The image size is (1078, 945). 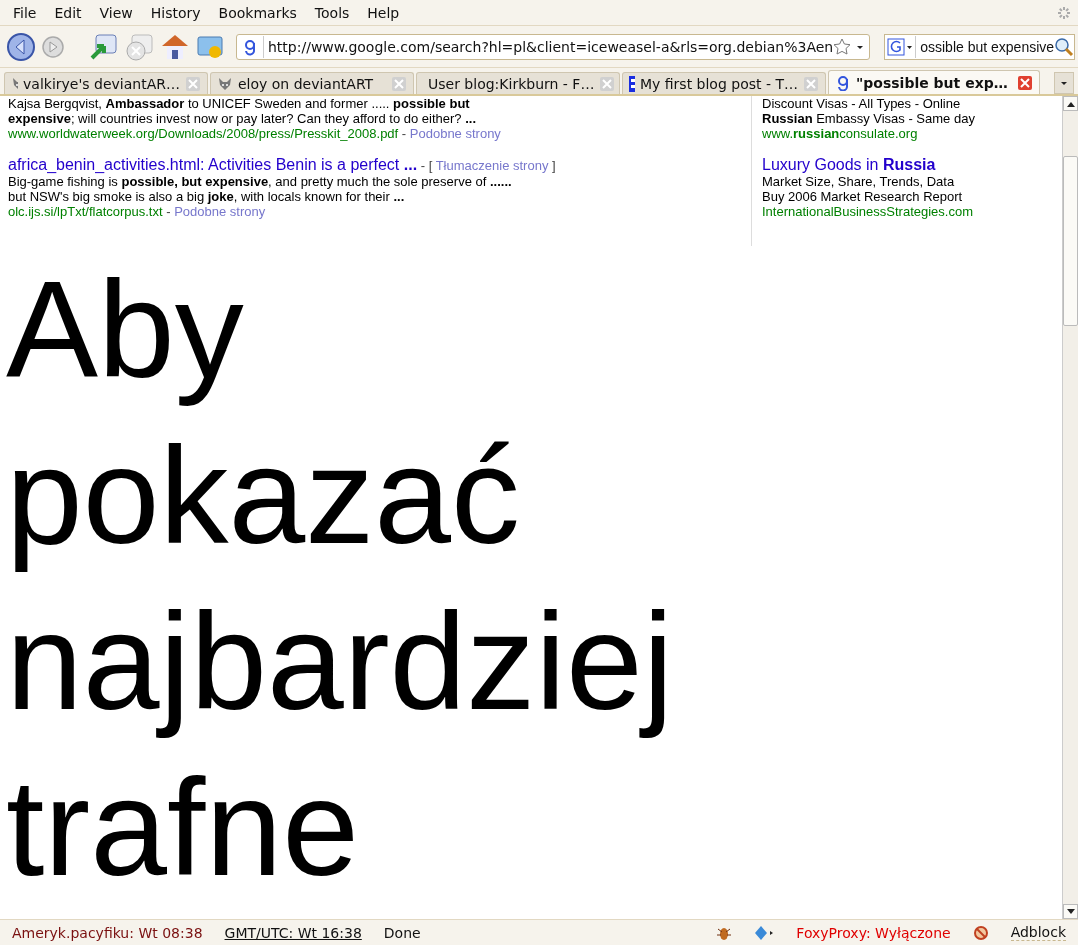 I want to click on large-text: pokazać, so click(x=263, y=495).